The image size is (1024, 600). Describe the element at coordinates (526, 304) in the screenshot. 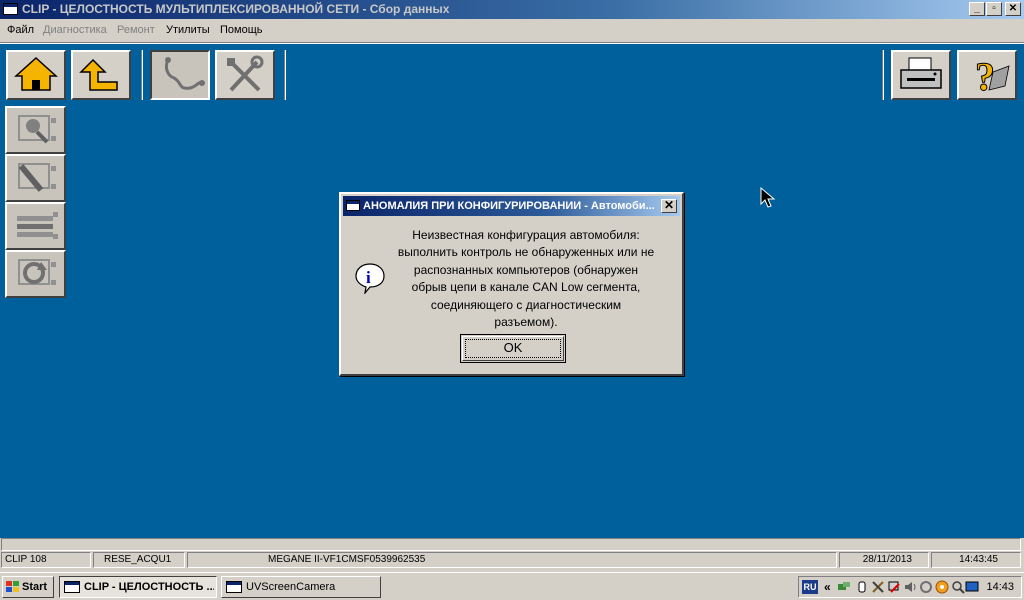

I see `dialog-message-line: соединяющего с диагностическим` at that location.